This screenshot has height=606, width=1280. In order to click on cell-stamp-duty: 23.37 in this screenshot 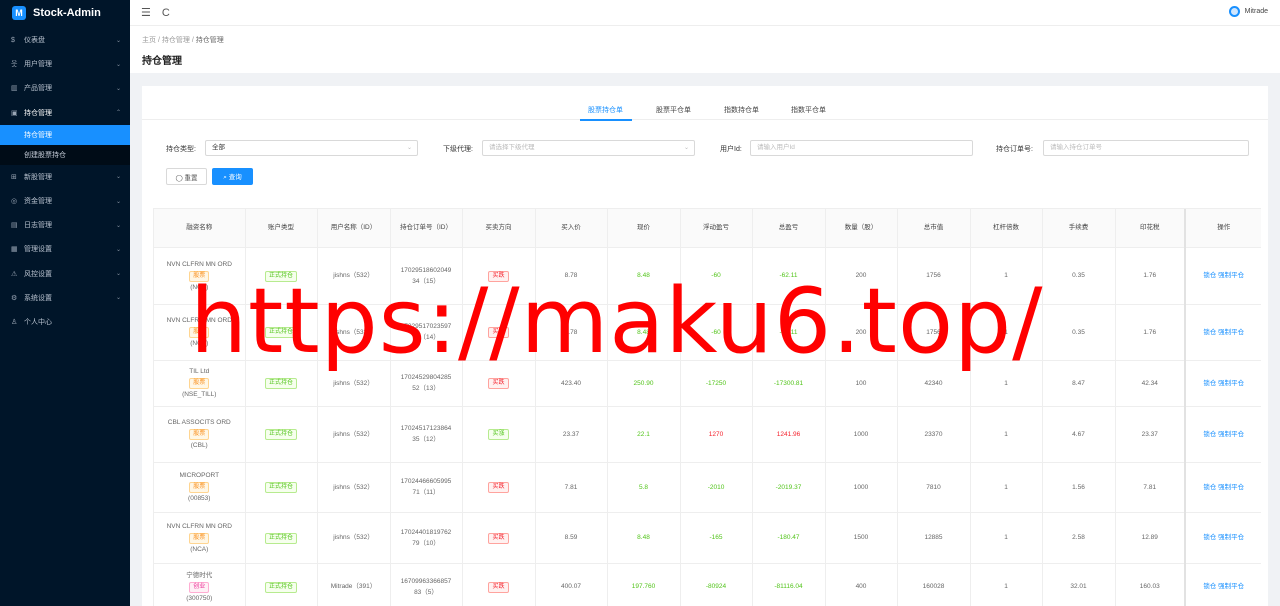, I will do `click(1150, 434)`.